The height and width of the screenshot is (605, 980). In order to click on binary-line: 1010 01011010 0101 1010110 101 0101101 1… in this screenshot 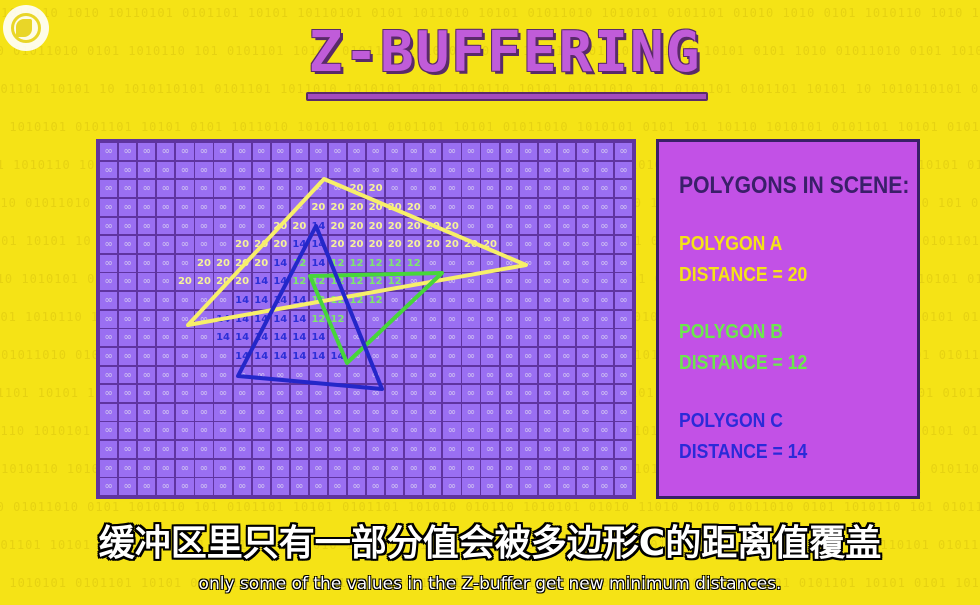, I will do `click(490, 507)`.